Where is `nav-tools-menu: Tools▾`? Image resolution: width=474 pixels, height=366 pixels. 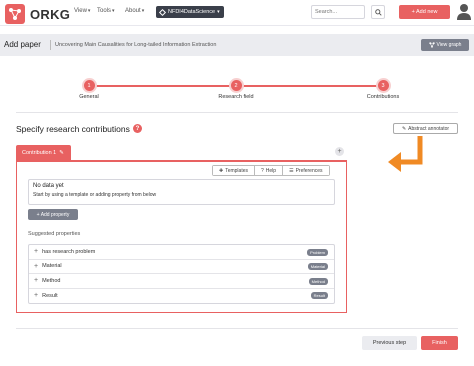 nav-tools-menu: Tools▾ is located at coordinates (106, 11).